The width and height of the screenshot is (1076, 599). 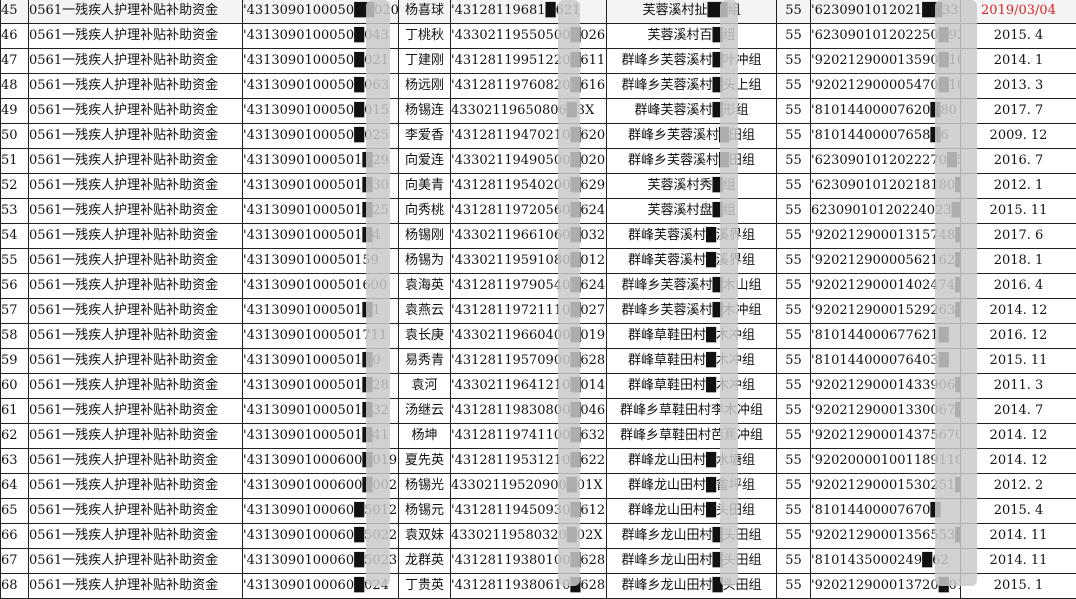 I want to click on person-name-cell: 杨锡元, so click(x=425, y=511).